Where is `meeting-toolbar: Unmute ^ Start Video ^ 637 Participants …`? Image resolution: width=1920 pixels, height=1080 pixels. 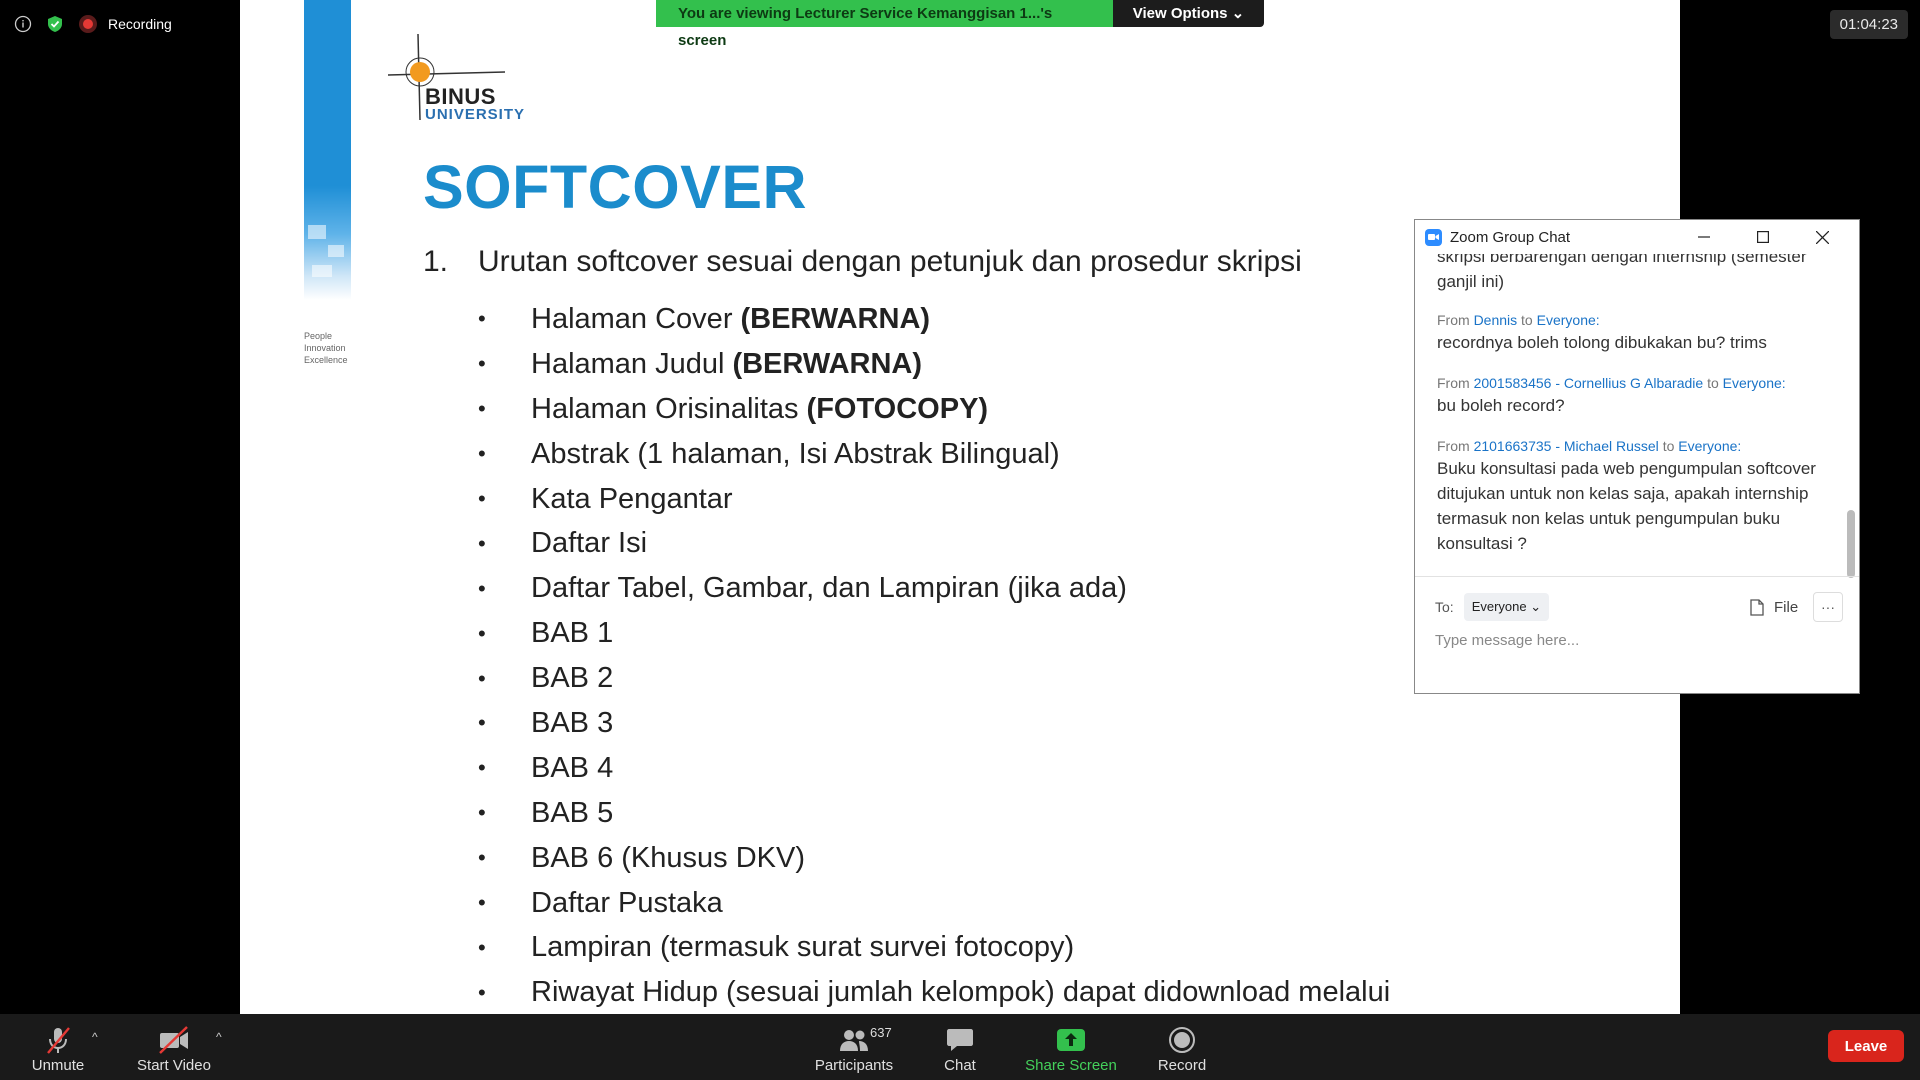
meeting-toolbar: Unmute ^ Start Video ^ 637 Participants … is located at coordinates (960, 1047).